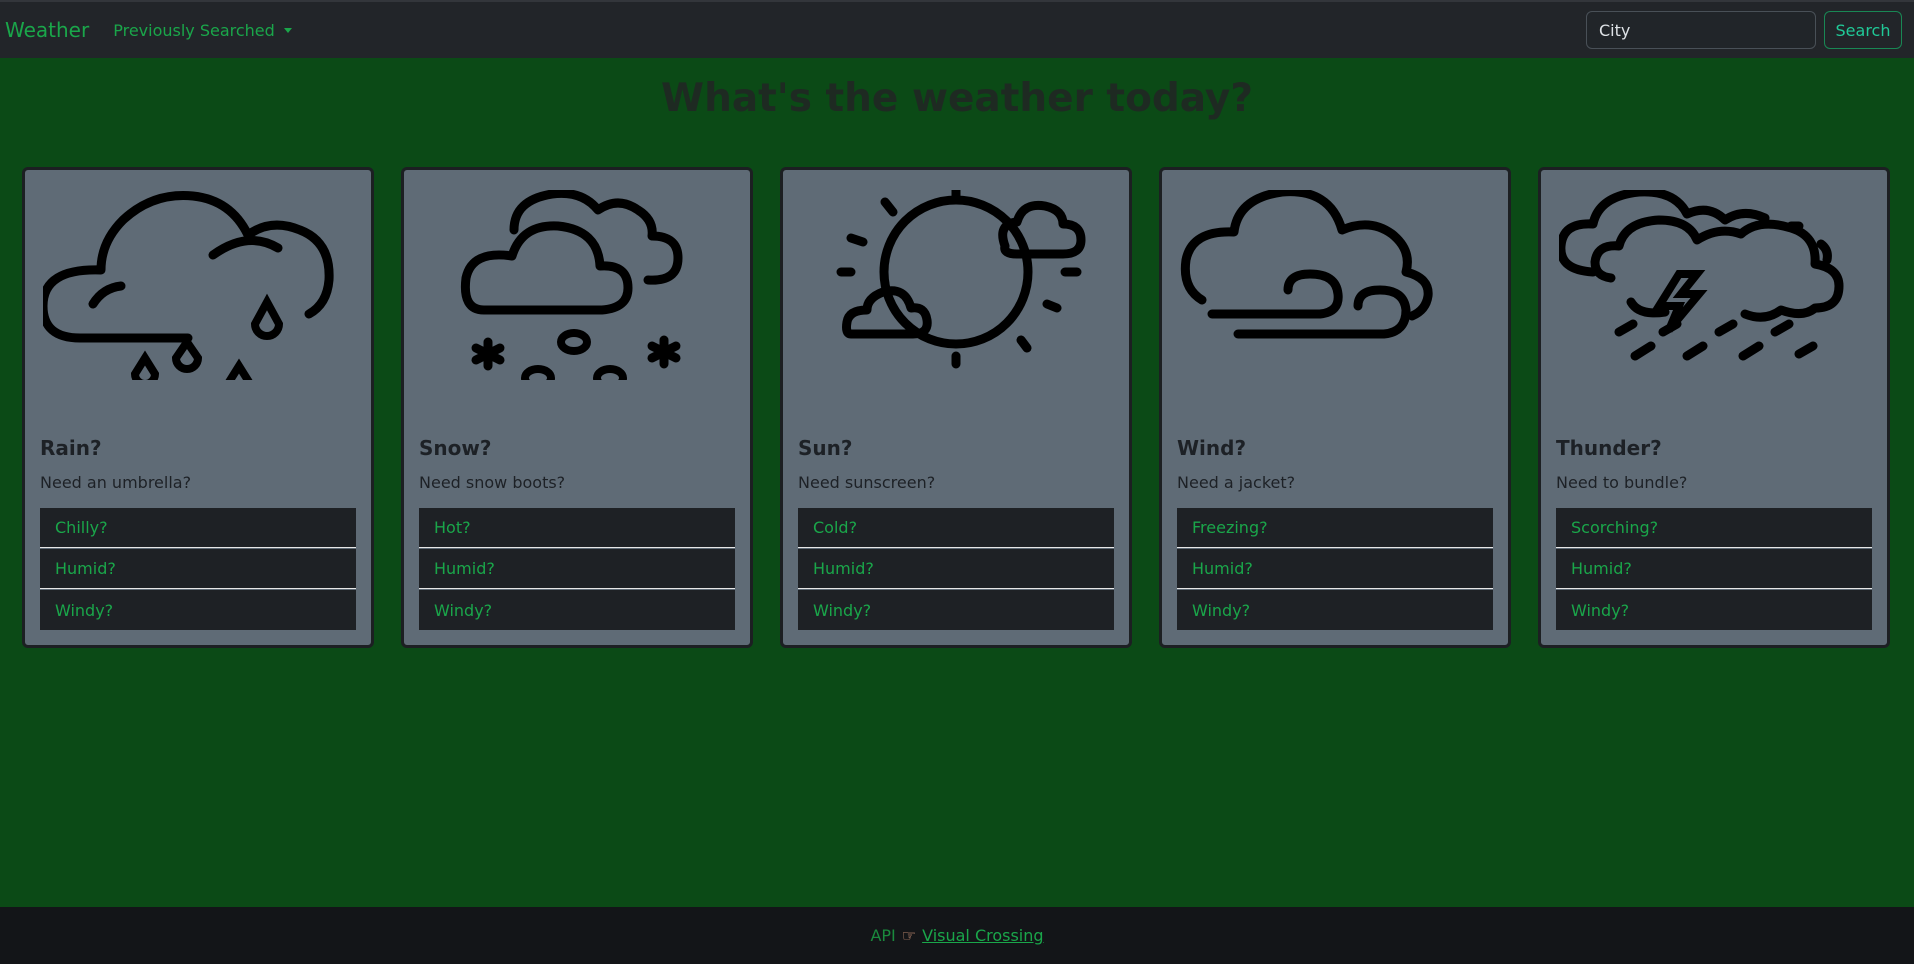 This screenshot has height=964, width=1914. Describe the element at coordinates (116, 482) in the screenshot. I see `card-text: Need an umbrella?` at that location.